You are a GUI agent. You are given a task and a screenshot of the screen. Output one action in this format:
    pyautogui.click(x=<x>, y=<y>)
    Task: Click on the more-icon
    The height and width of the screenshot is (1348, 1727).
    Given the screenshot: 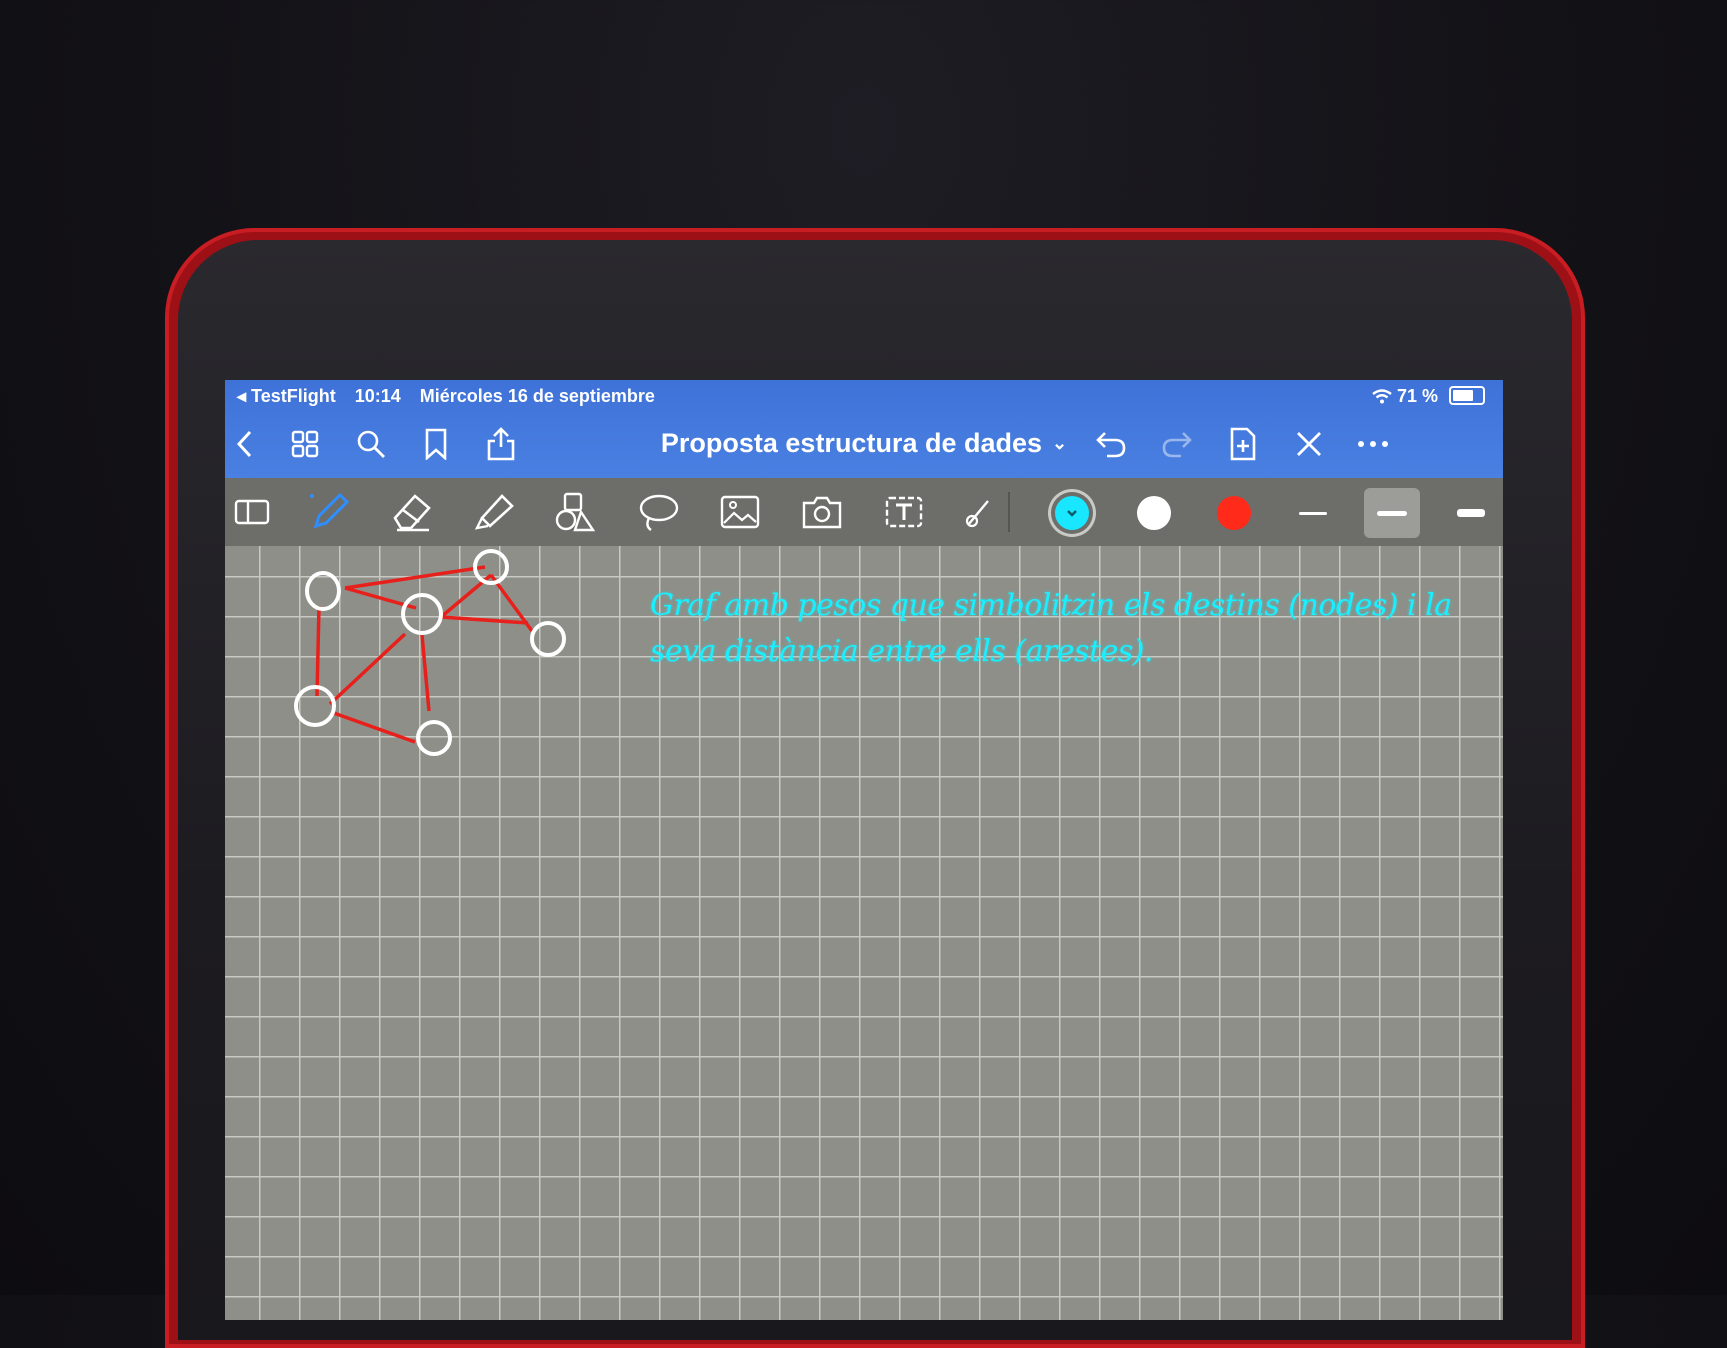 What is the action you would take?
    pyautogui.click(x=1373, y=444)
    